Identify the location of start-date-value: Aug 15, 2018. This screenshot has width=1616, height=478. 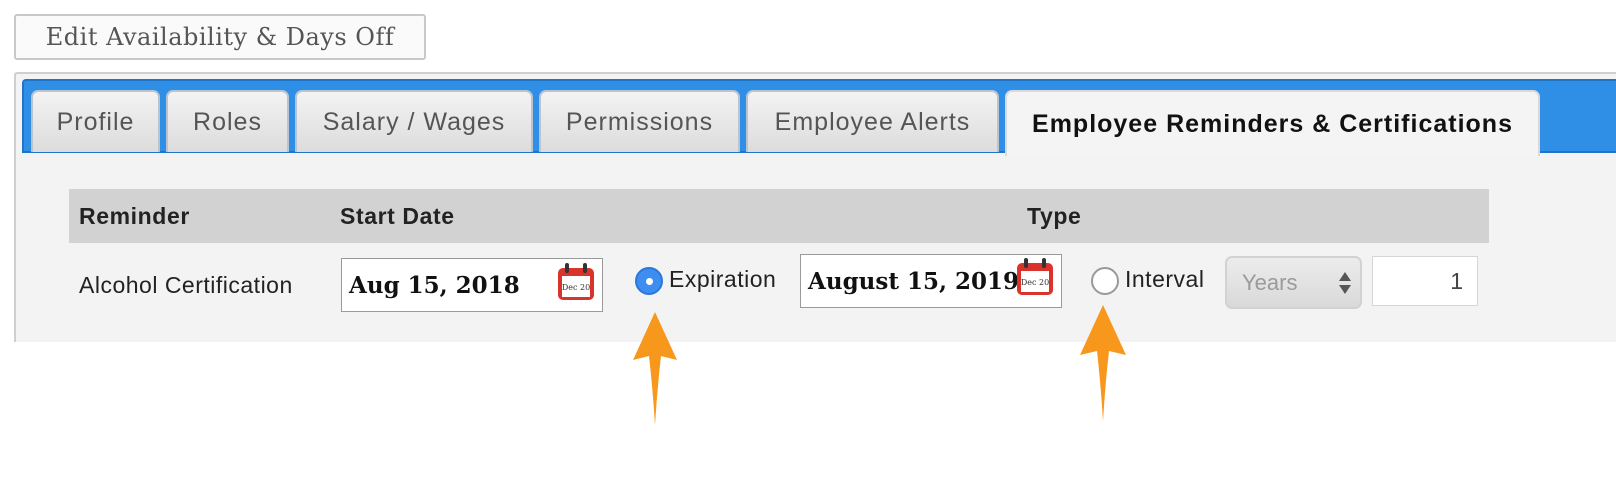
(434, 285).